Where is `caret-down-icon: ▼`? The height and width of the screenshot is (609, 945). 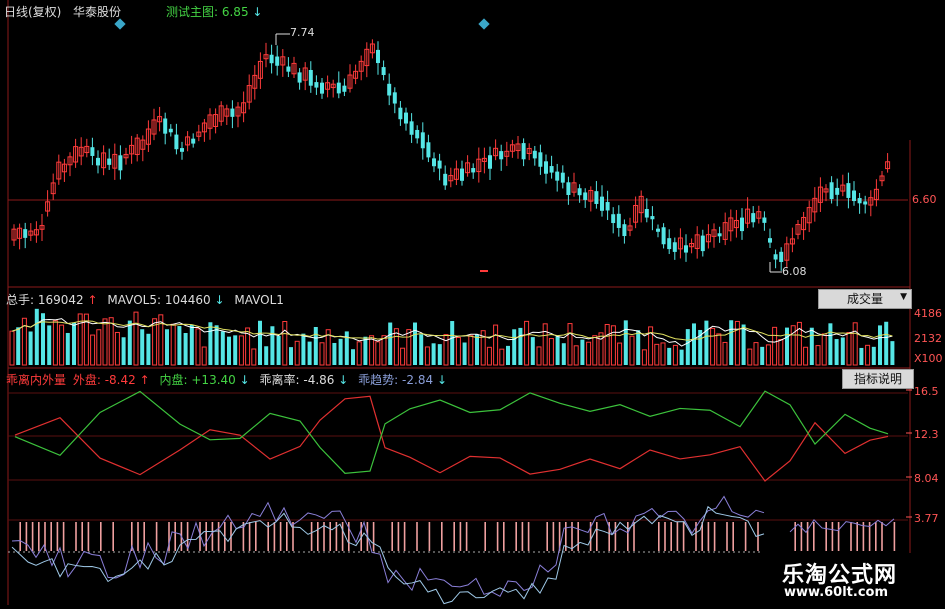
caret-down-icon: ▼ is located at coordinates (903, 297).